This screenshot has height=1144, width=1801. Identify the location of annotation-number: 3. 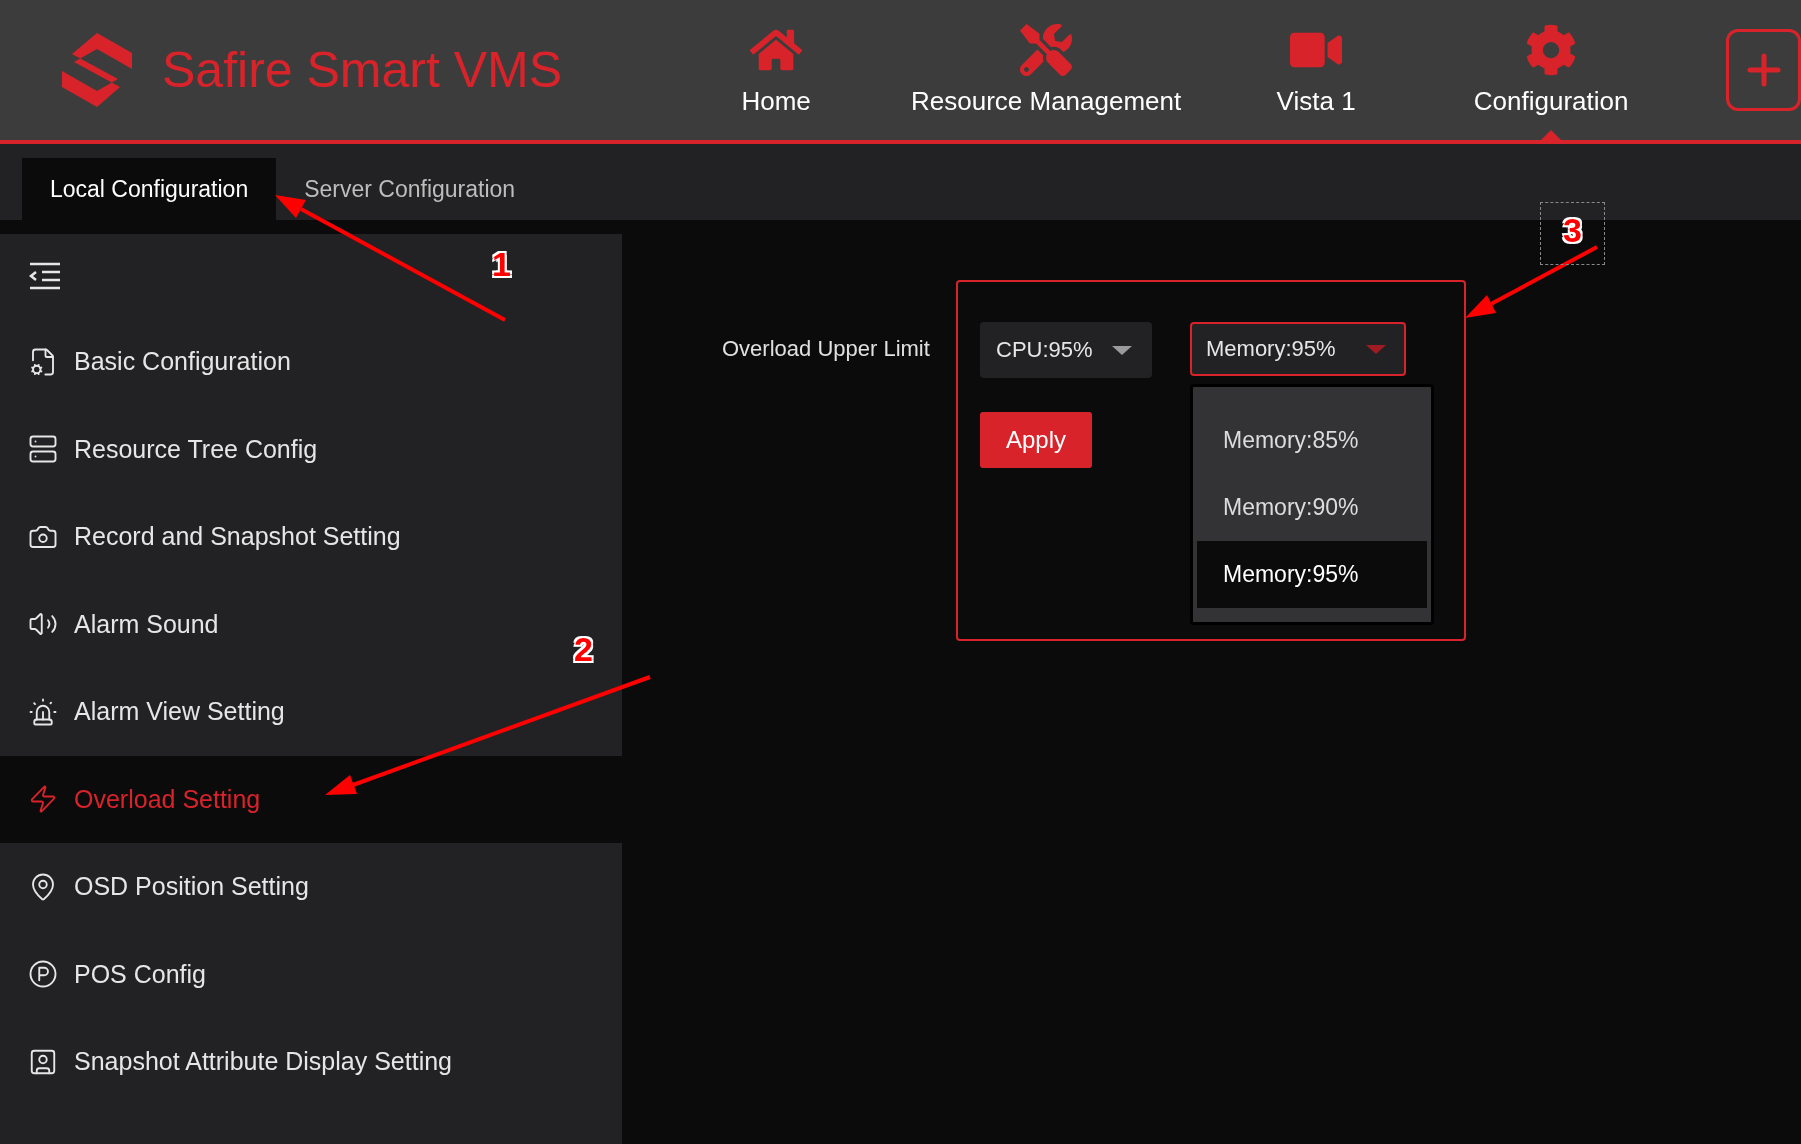
(1572, 233).